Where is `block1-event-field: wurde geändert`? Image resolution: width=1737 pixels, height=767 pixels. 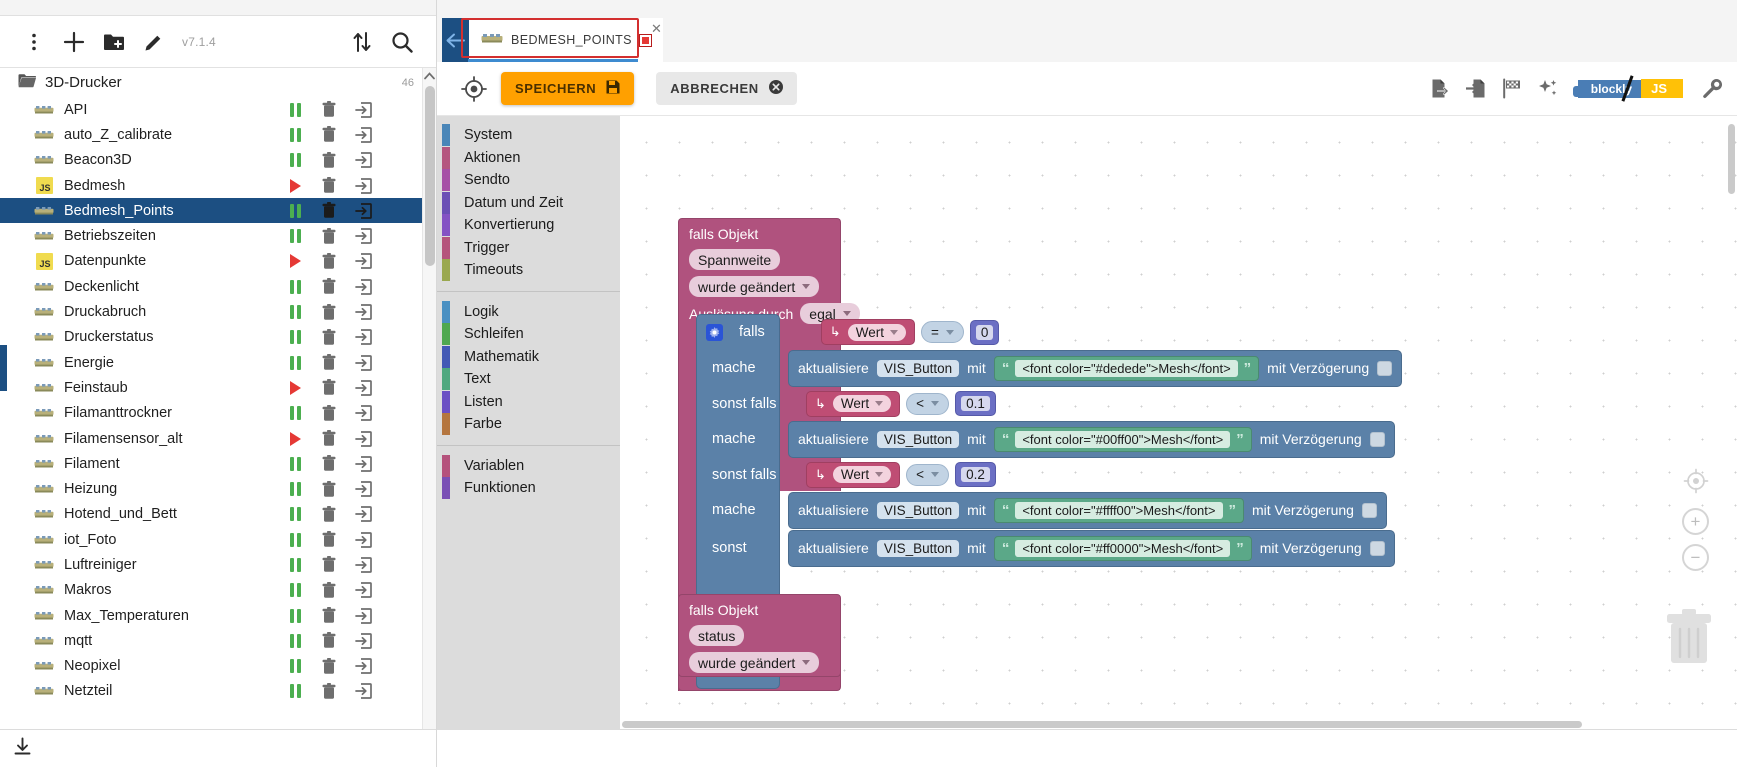 block1-event-field: wurde geändert is located at coordinates (754, 286).